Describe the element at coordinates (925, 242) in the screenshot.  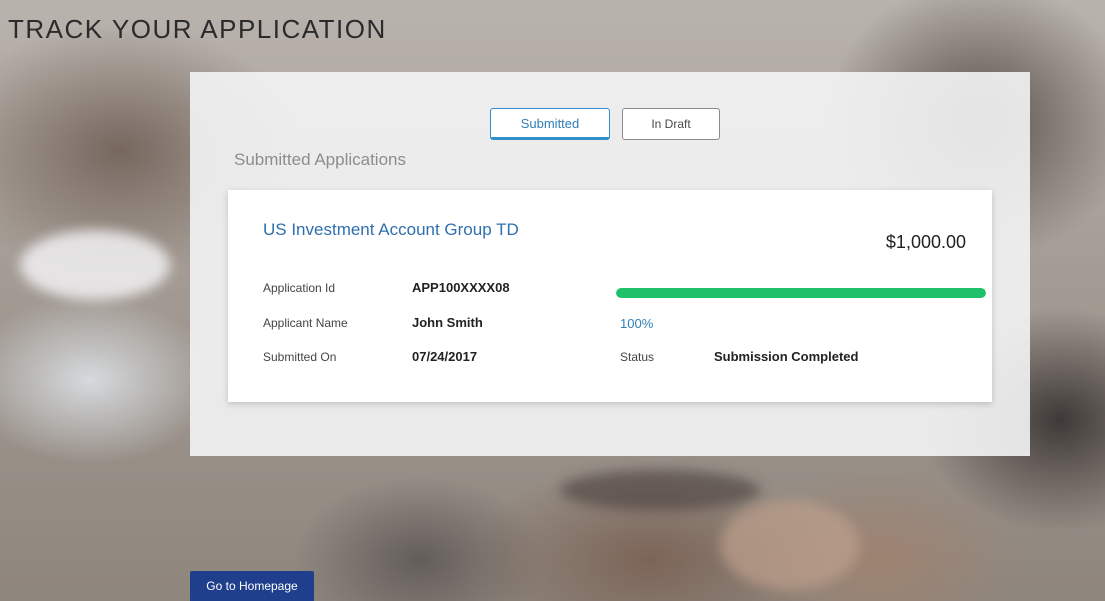
I see `application-amount: $1,000.00` at that location.